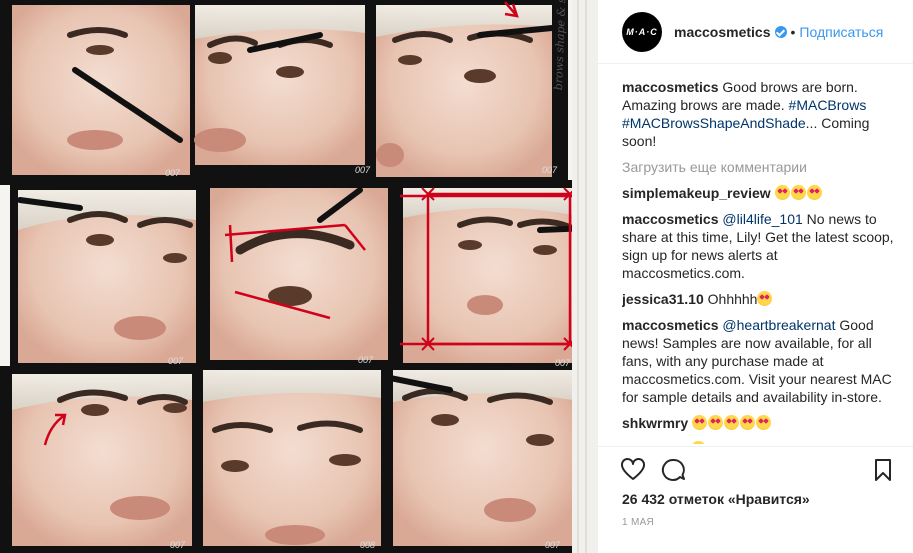 The height and width of the screenshot is (553, 913). I want to click on comment-item: jessica31.10 Ohhhhh, so click(759, 299).